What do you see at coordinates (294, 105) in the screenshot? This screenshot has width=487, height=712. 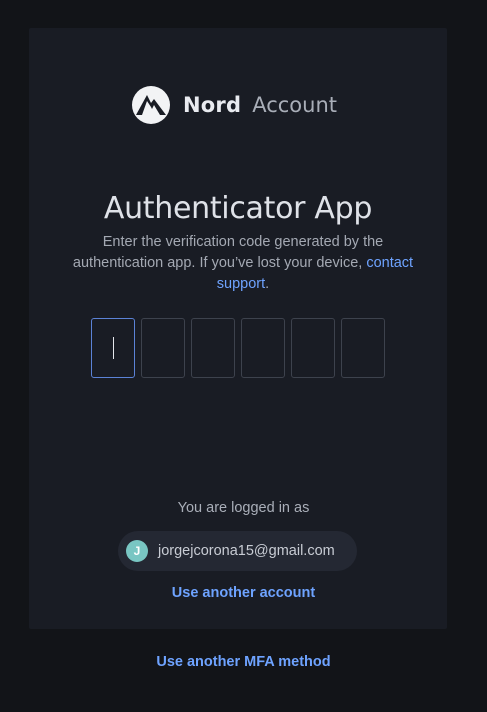 I see `brand-product: Account` at bounding box center [294, 105].